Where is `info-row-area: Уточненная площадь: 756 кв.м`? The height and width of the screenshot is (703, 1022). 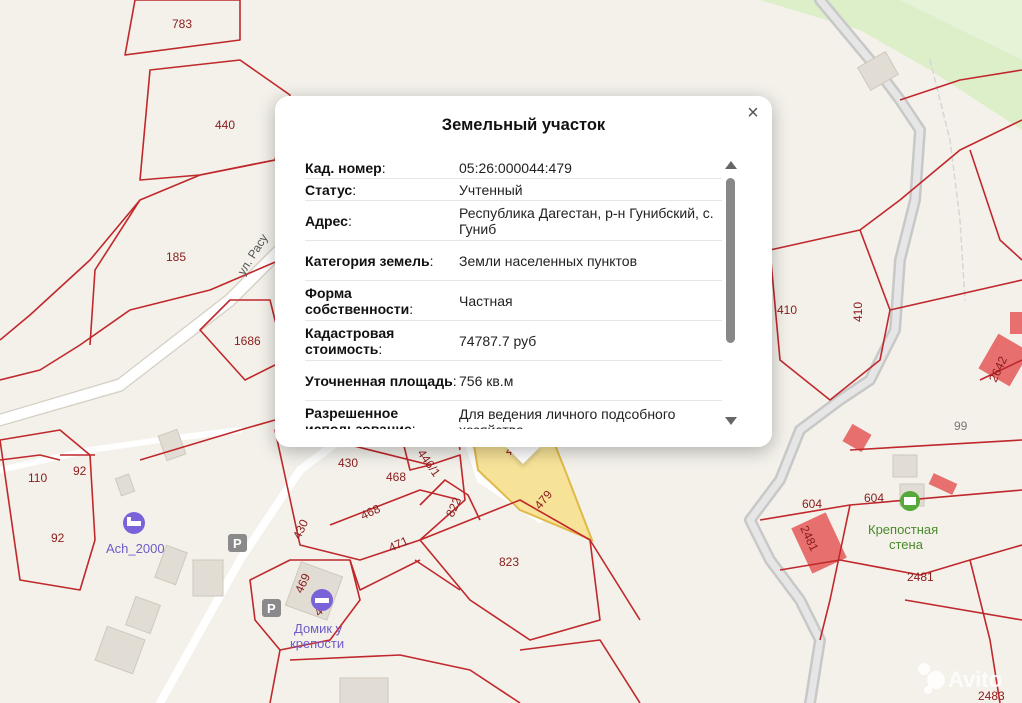
info-row-area: Уточненная площадь: 756 кв.м is located at coordinates (513, 381).